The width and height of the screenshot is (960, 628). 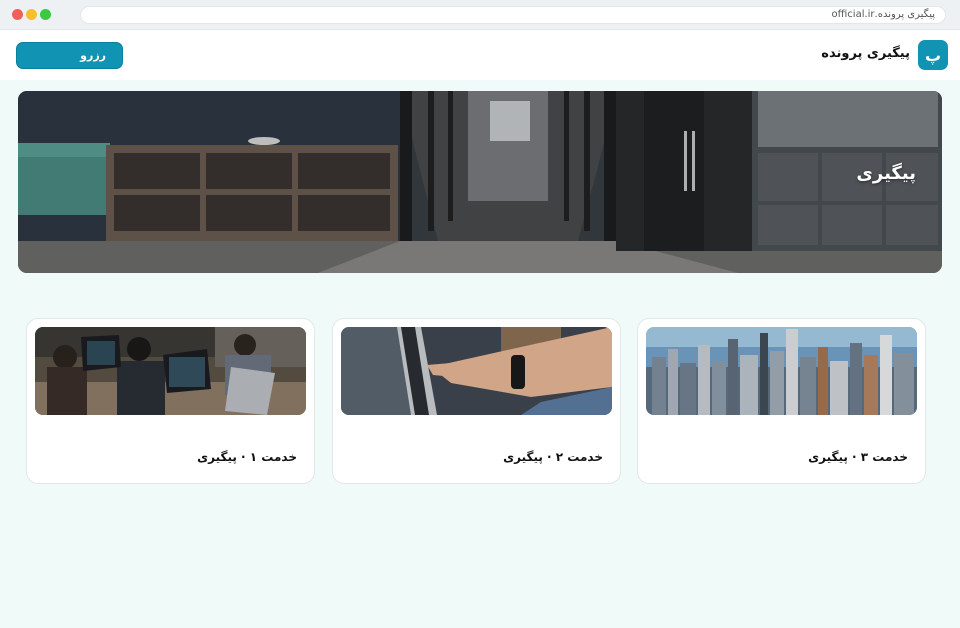 What do you see at coordinates (476, 371) in the screenshot?
I see `hand-touchscreen-photo` at bounding box center [476, 371].